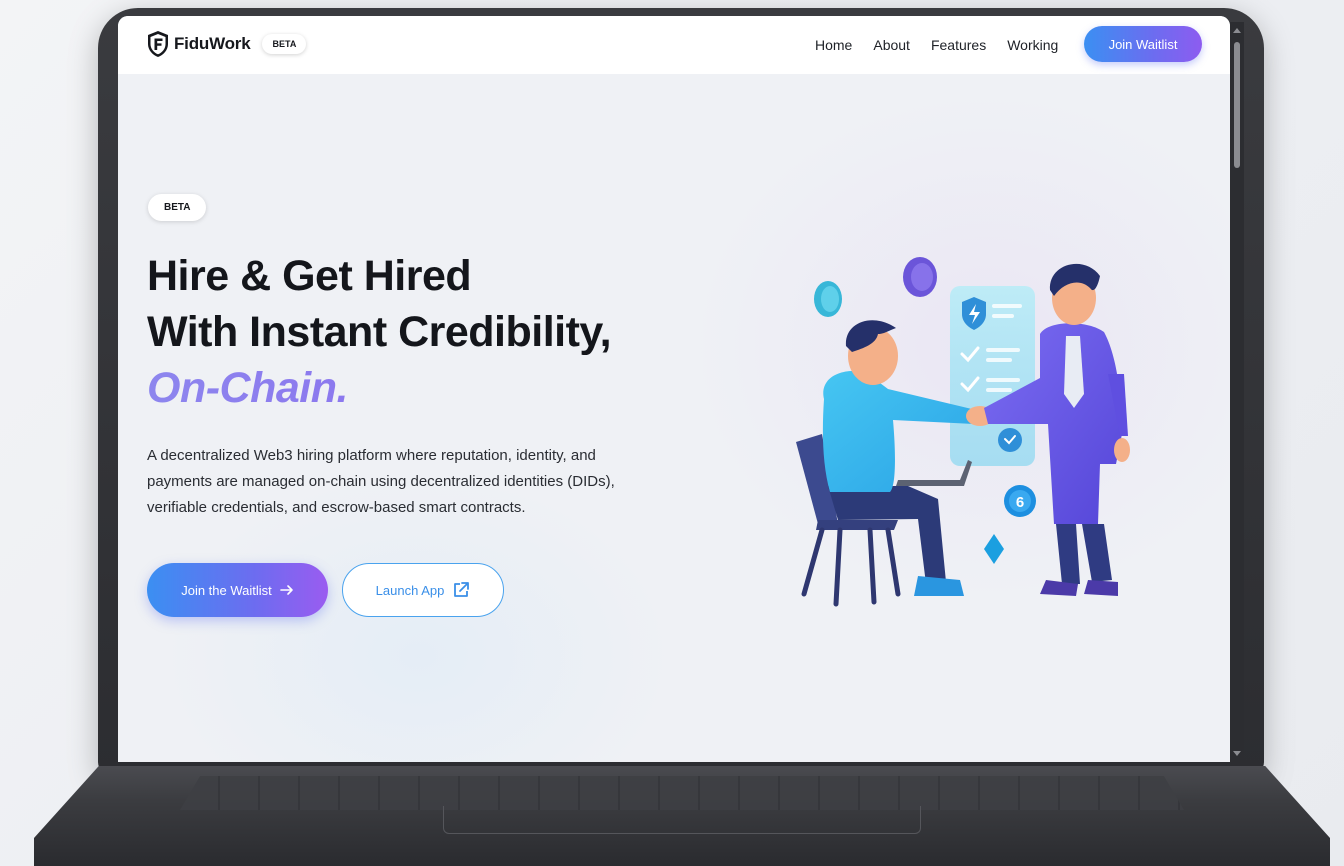  Describe the element at coordinates (1237, 753) in the screenshot. I see `scroll-down-arrow-icon` at that location.